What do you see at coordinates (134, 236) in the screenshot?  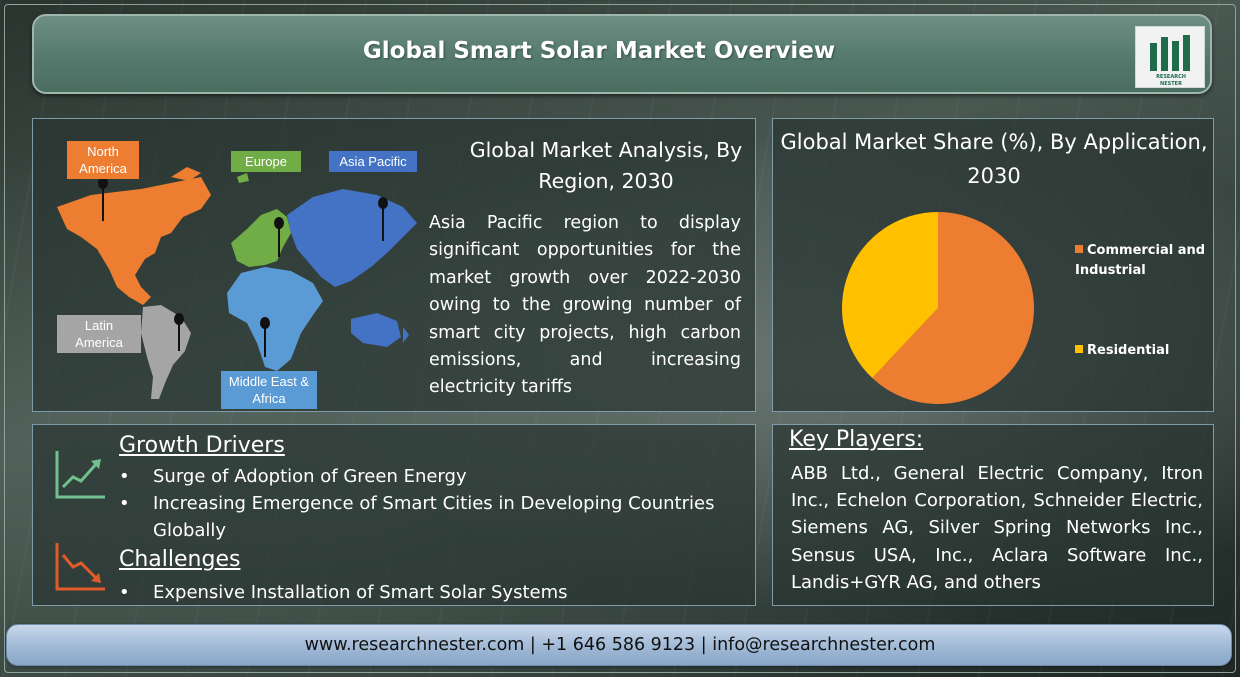 I see `north-america-shape` at bounding box center [134, 236].